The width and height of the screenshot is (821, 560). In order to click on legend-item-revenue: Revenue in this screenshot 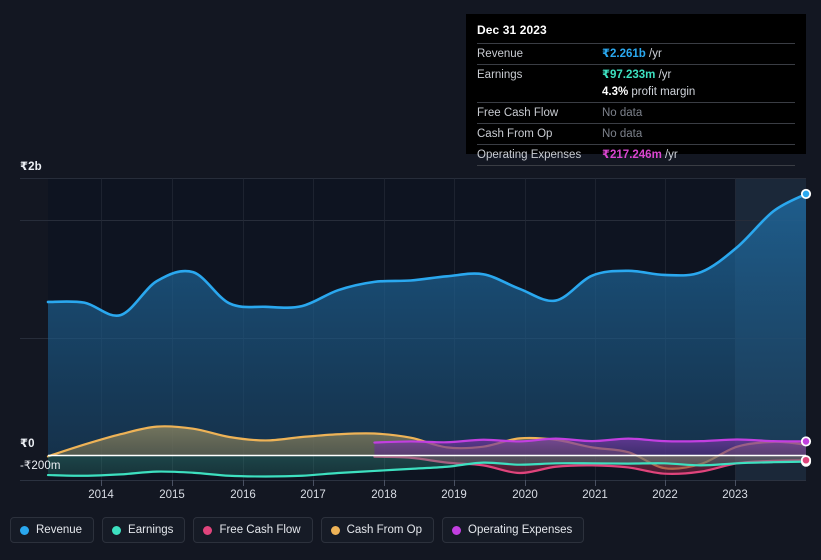, I will do `click(52, 530)`.